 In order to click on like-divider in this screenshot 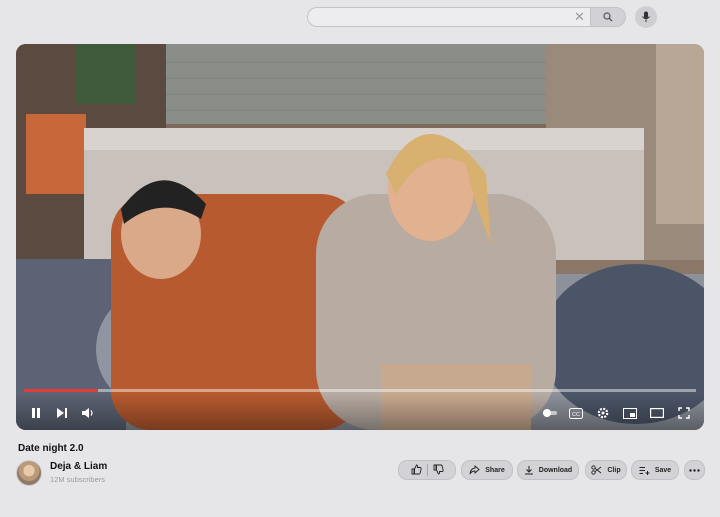, I will do `click(427, 470)`.